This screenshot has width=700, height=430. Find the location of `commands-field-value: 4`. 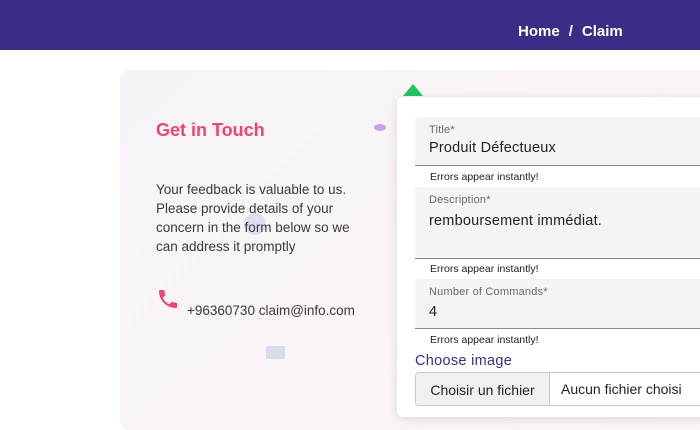

commands-field-value: 4 is located at coordinates (433, 312).